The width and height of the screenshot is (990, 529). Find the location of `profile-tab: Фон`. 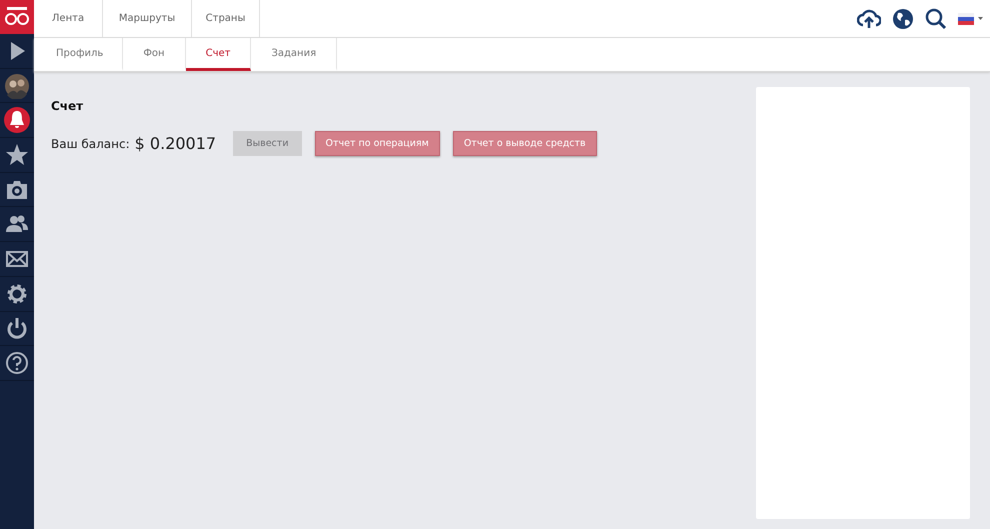

profile-tab: Фон is located at coordinates (154, 54).